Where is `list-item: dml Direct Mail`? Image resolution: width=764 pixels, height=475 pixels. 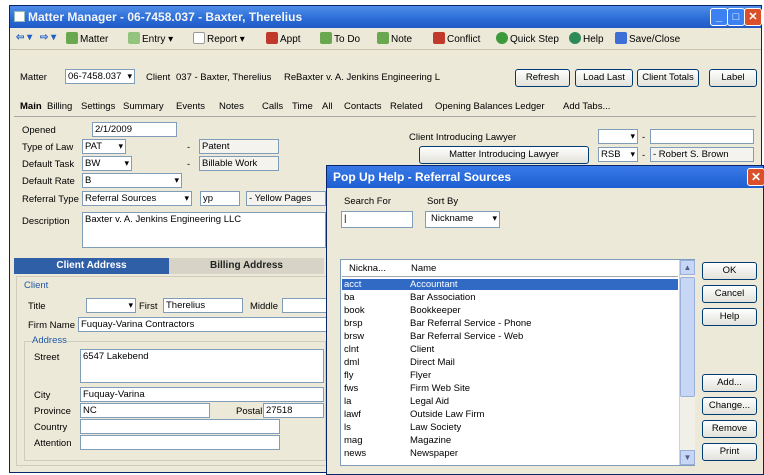
list-item: dml Direct Mail is located at coordinates (510, 362).